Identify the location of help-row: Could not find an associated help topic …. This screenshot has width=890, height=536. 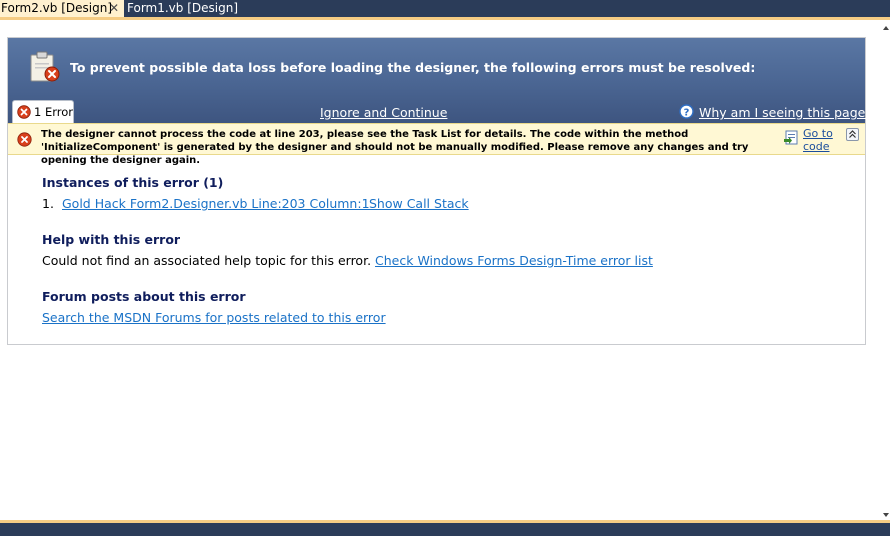
(347, 260).